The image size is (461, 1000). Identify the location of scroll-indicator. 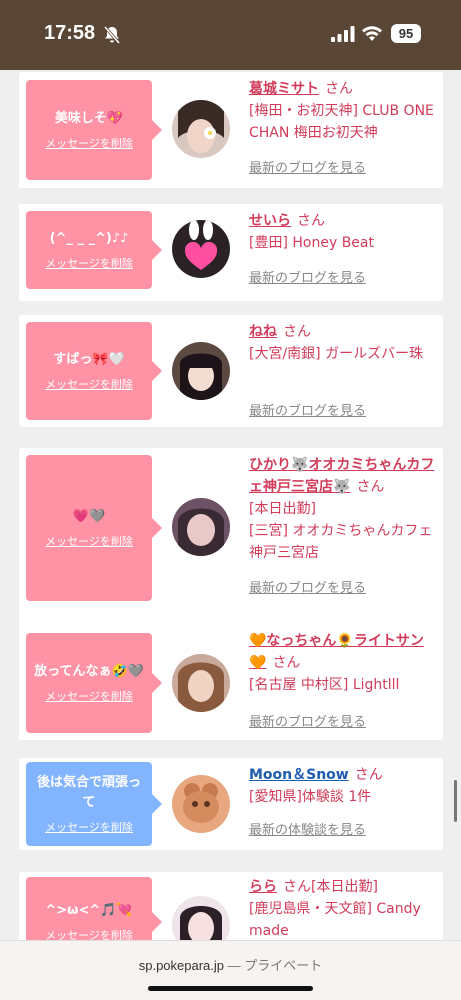
(455, 801).